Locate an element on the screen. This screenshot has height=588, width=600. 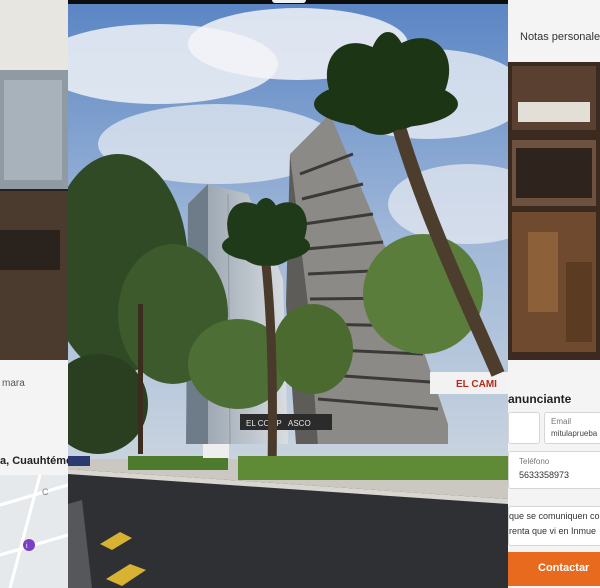
sign-el-camino: EL CAMI is located at coordinates (476, 384).